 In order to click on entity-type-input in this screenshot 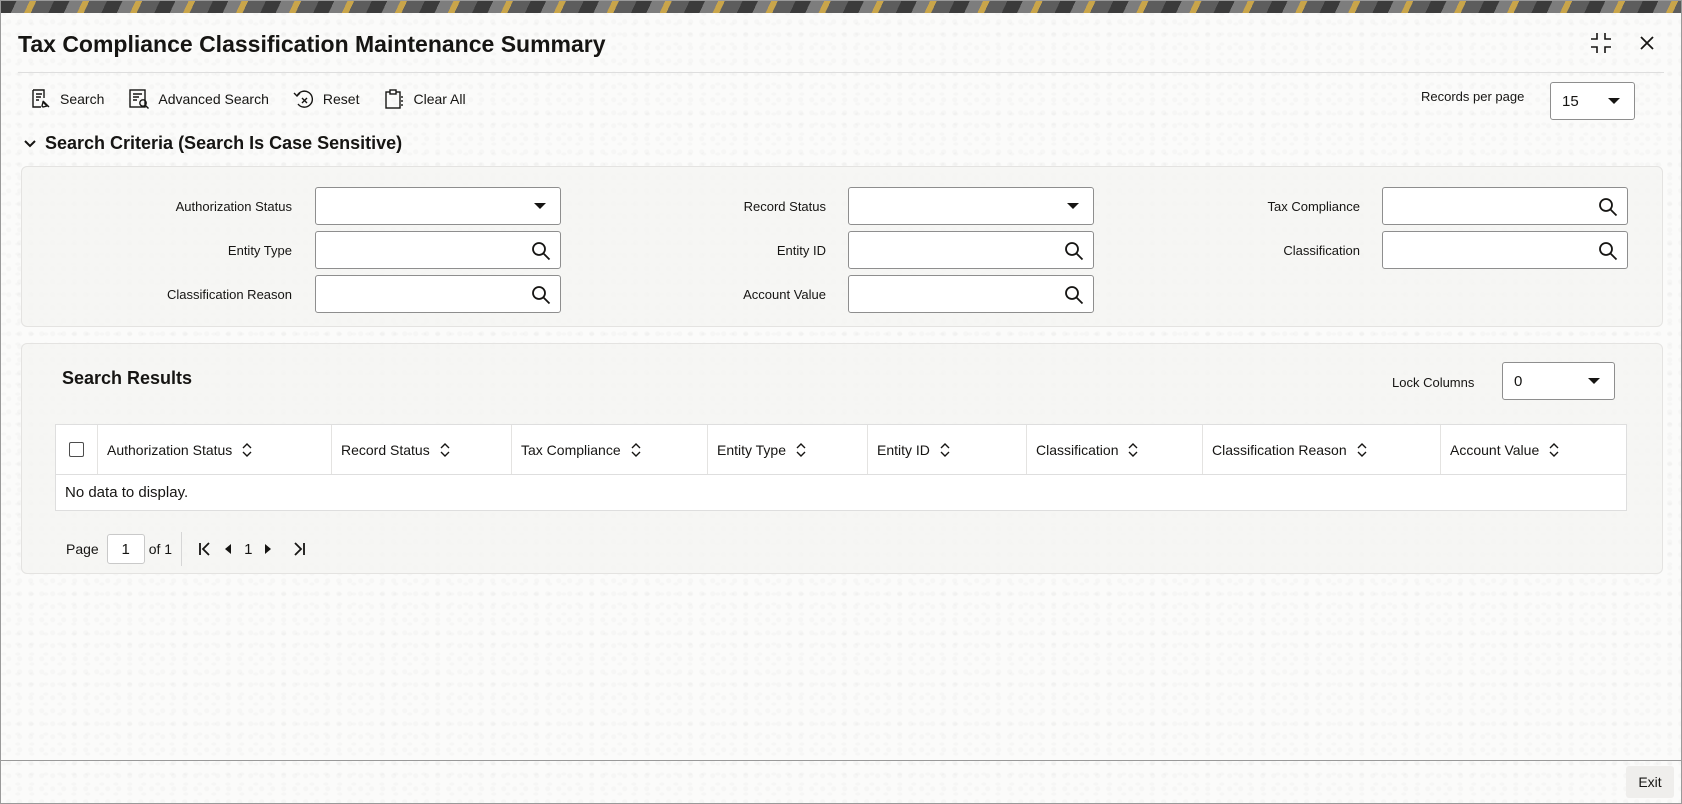, I will do `click(438, 250)`.